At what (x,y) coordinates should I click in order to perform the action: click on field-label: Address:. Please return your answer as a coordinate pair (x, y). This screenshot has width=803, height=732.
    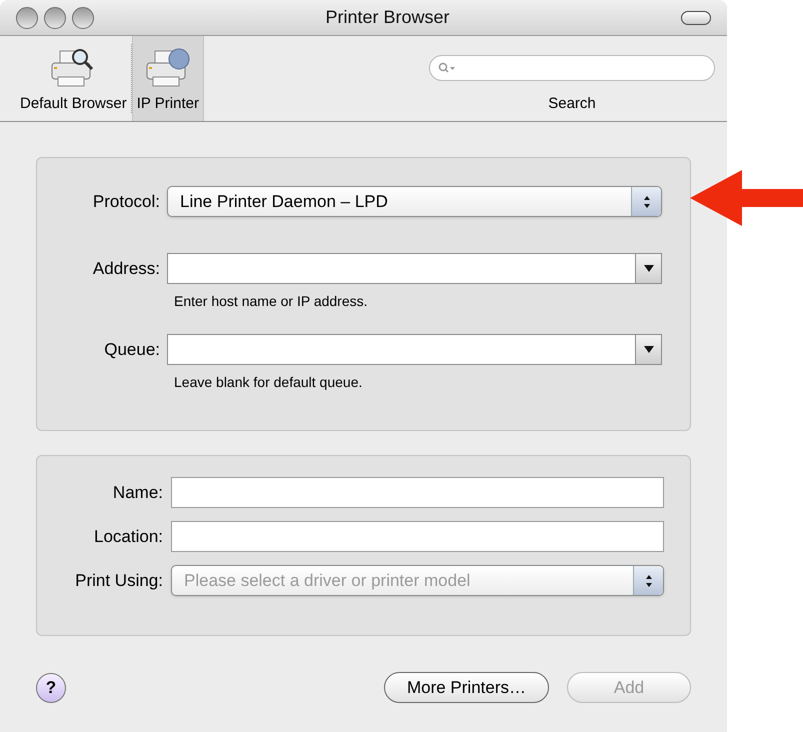
    Looking at the image, I should click on (126, 269).